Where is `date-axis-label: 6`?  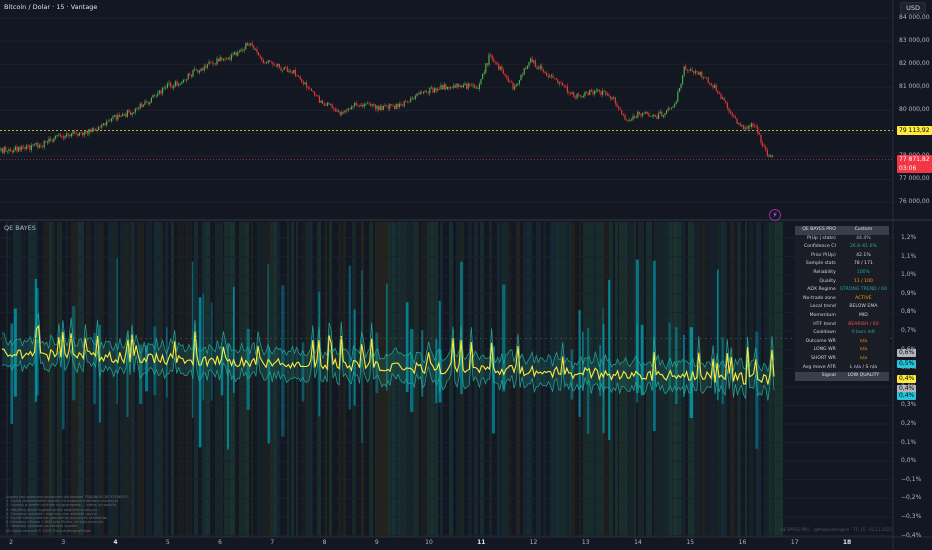
date-axis-label: 6 is located at coordinates (220, 542).